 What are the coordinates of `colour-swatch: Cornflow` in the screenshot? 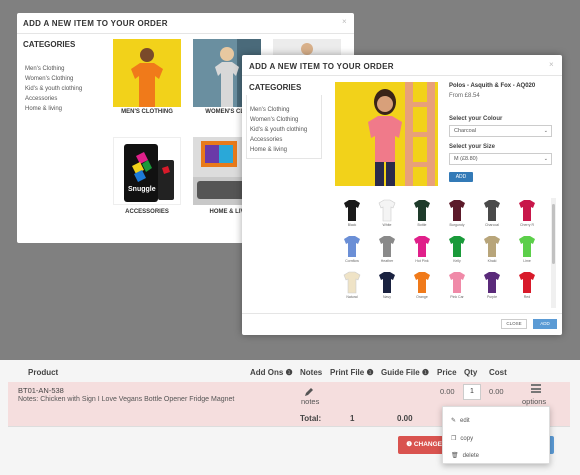 It's located at (352, 252).